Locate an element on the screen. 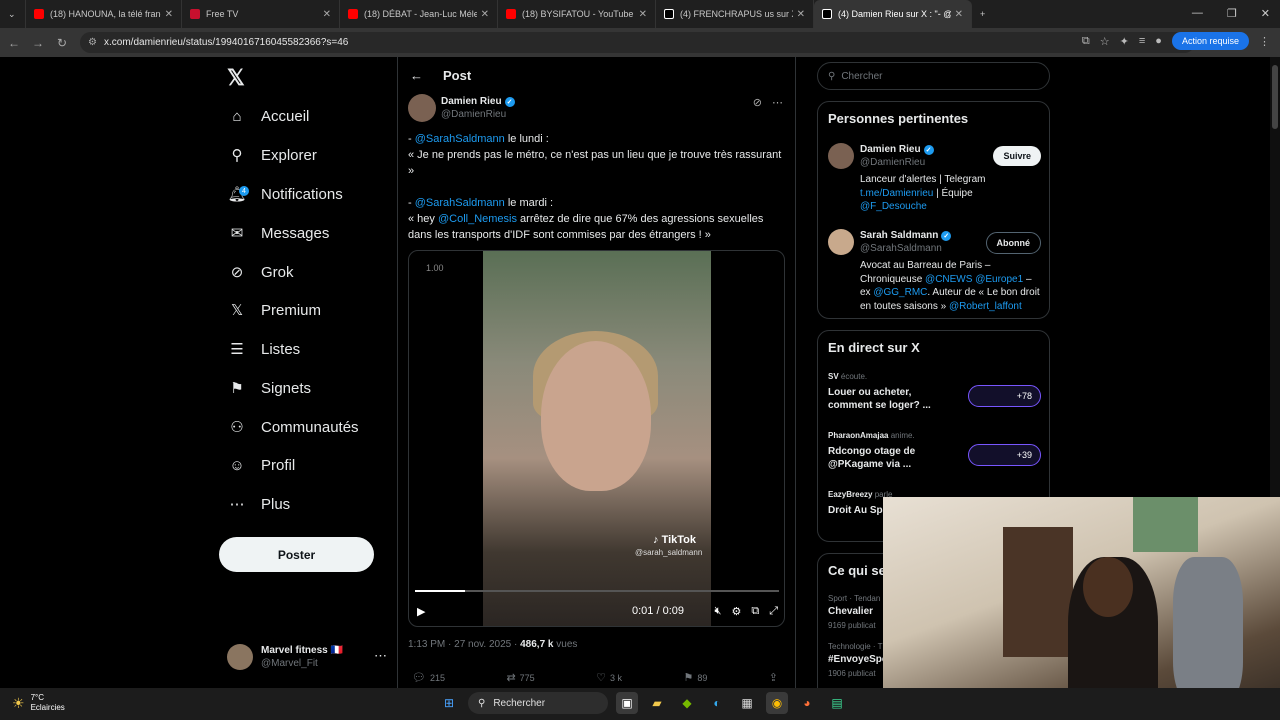  forward-icon: → is located at coordinates (38, 43).